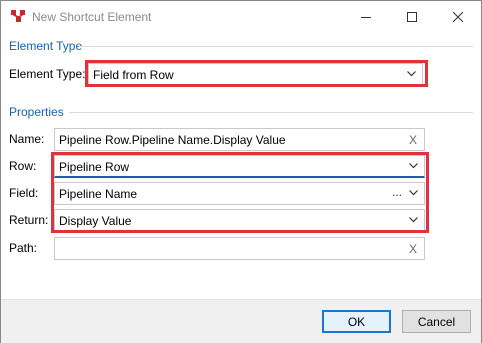 Image resolution: width=482 pixels, height=343 pixels. Describe the element at coordinates (133, 75) in the screenshot. I see `element-type-value: Field from Row` at that location.